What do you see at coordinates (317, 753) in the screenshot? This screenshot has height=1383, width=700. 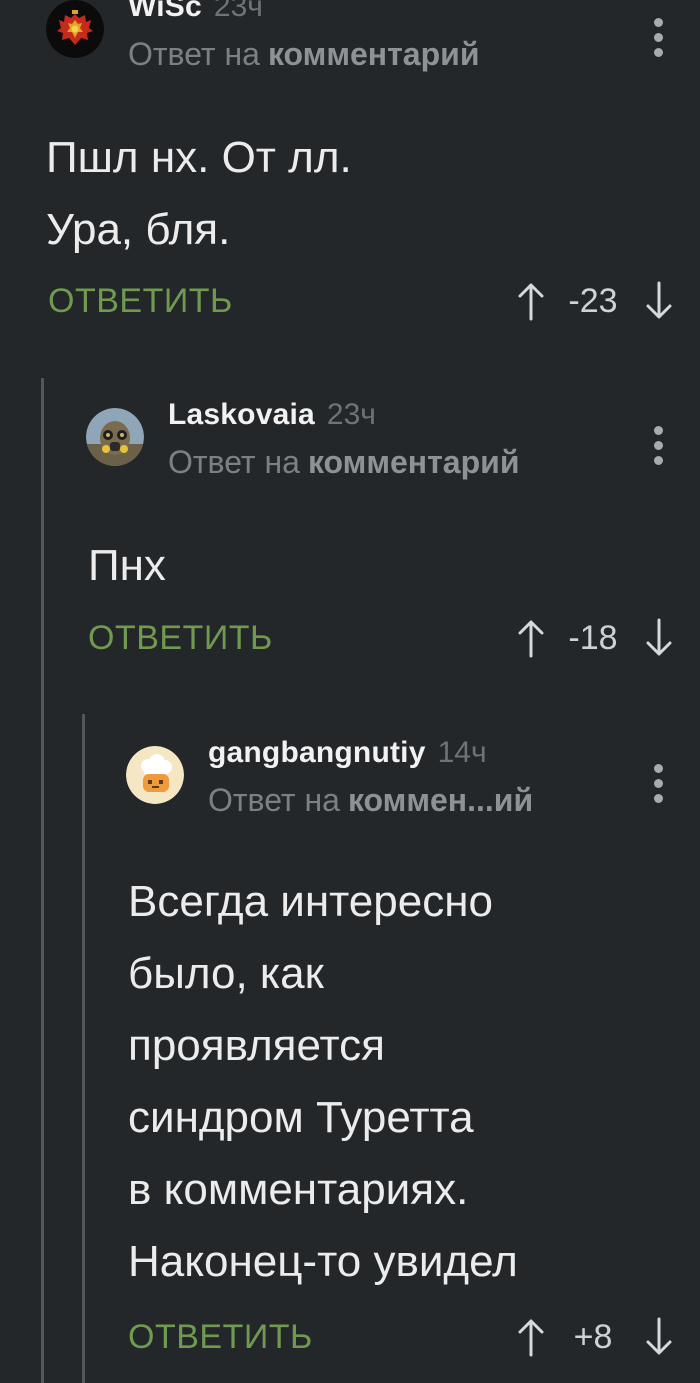 I see `username: gangbangnutiy` at bounding box center [317, 753].